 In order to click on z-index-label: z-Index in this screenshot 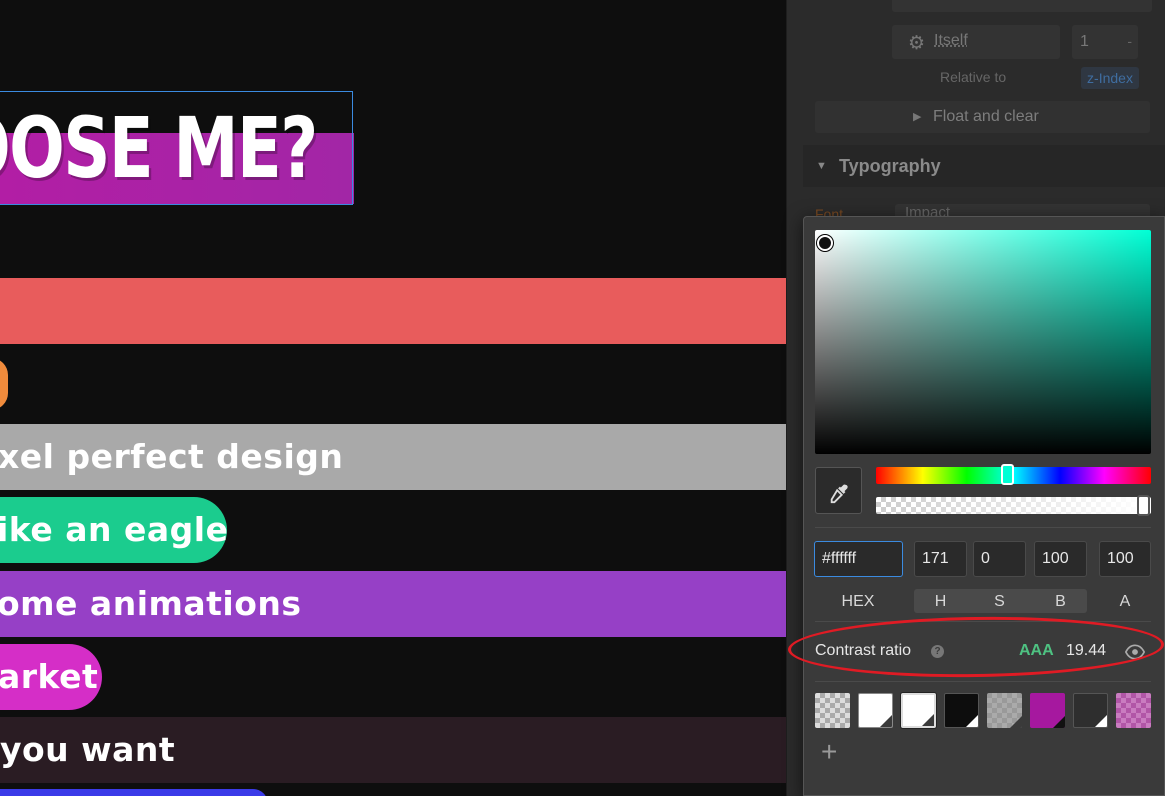, I will do `click(1110, 78)`.